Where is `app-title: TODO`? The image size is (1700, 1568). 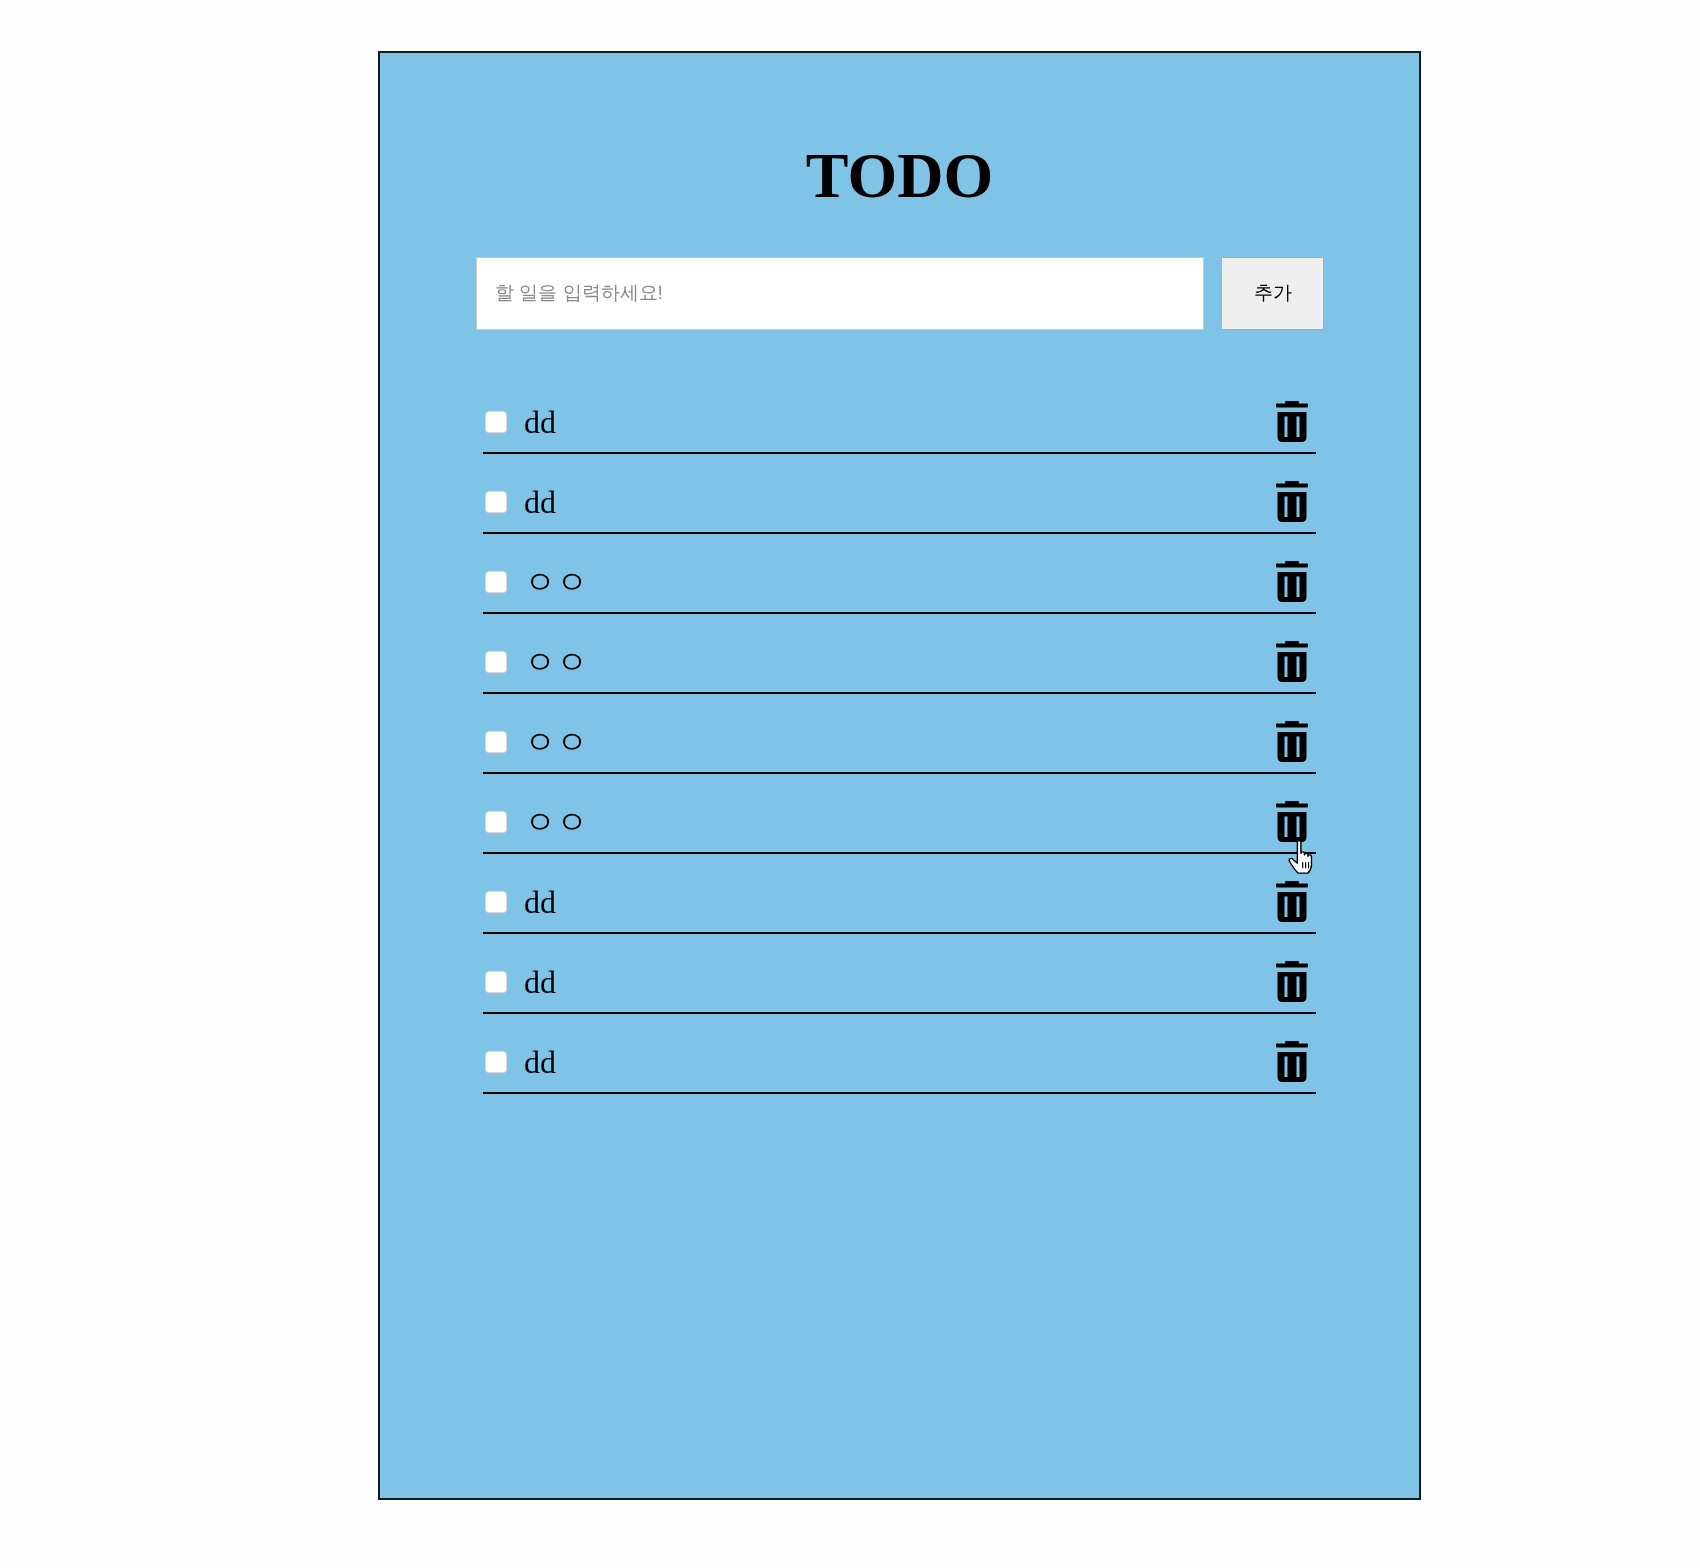 app-title: TODO is located at coordinates (899, 176).